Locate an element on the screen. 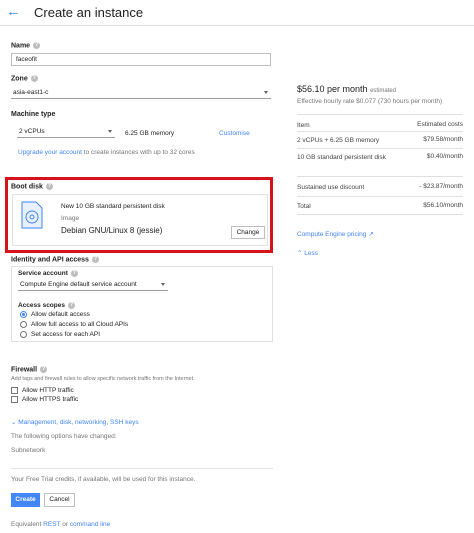 This screenshot has width=474, height=533. boot-disk-label: Boot disk? is located at coordinates (32, 187).